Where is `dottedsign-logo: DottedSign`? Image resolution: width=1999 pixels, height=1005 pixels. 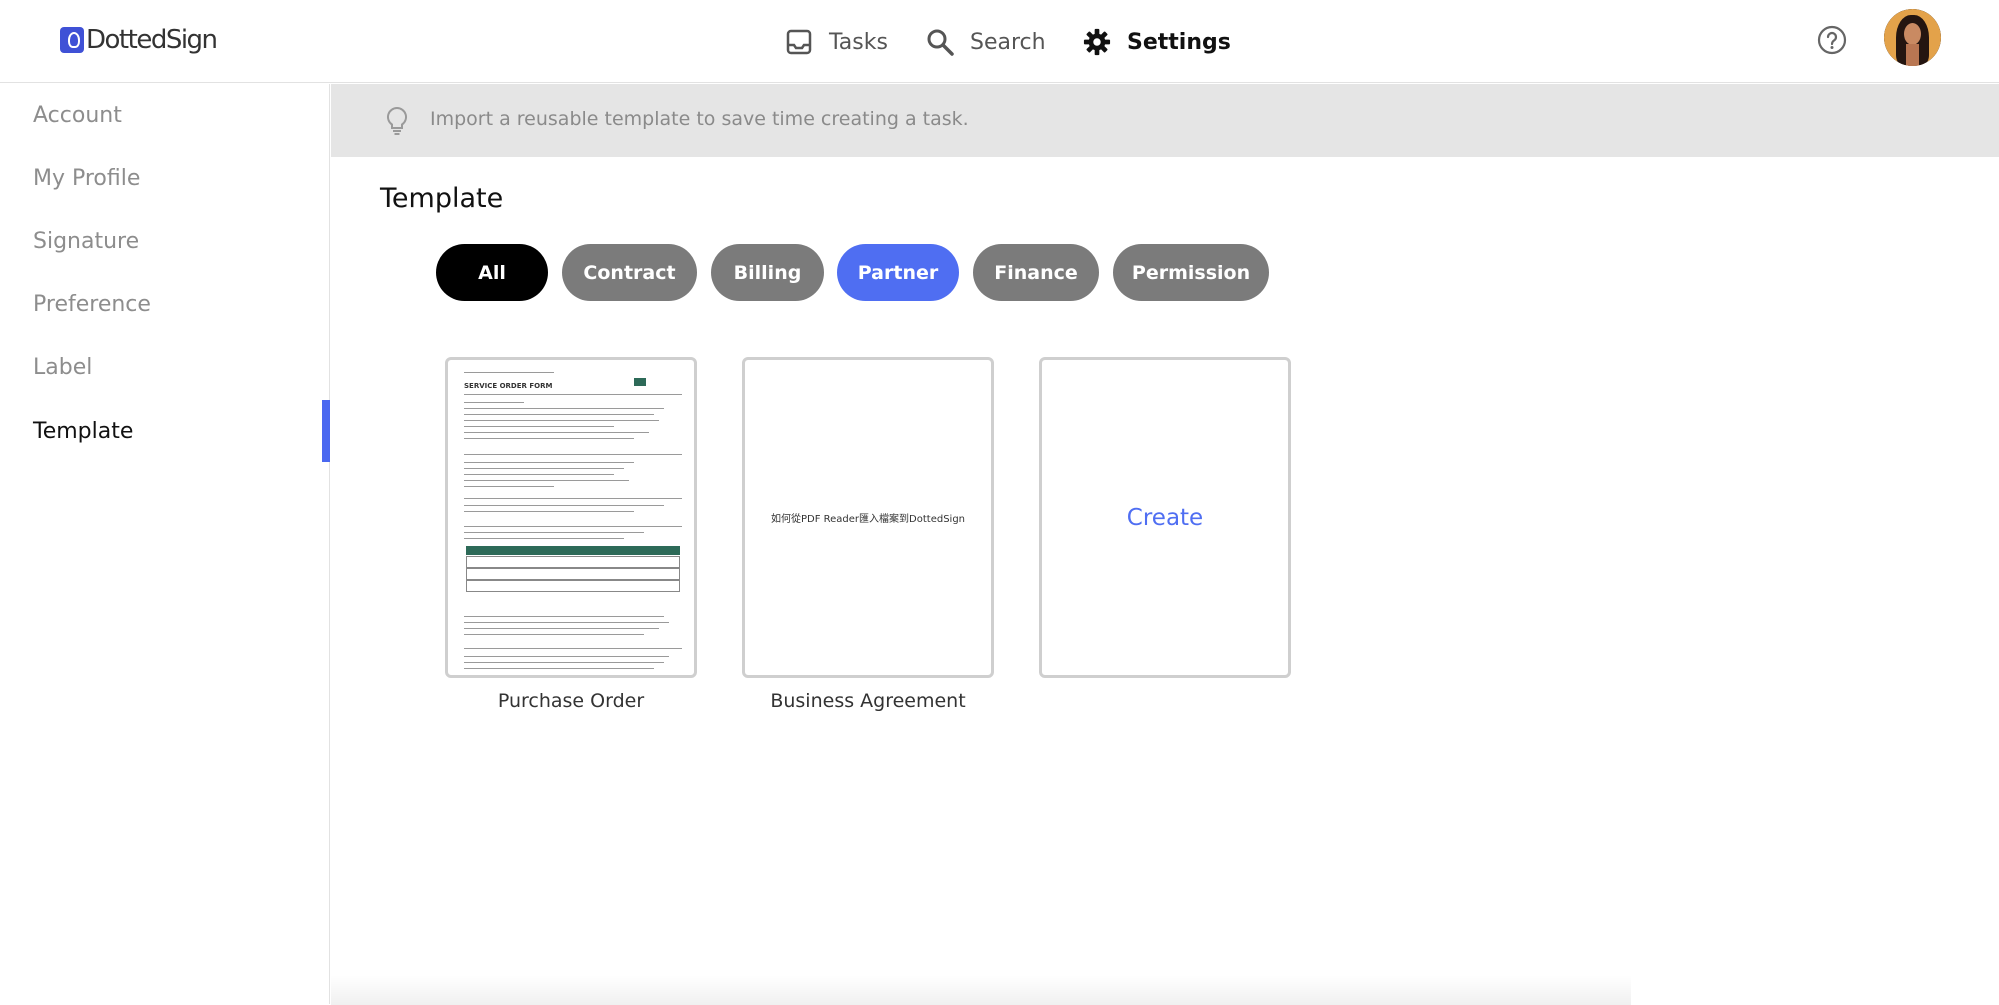 dottedsign-logo: DottedSign is located at coordinates (139, 40).